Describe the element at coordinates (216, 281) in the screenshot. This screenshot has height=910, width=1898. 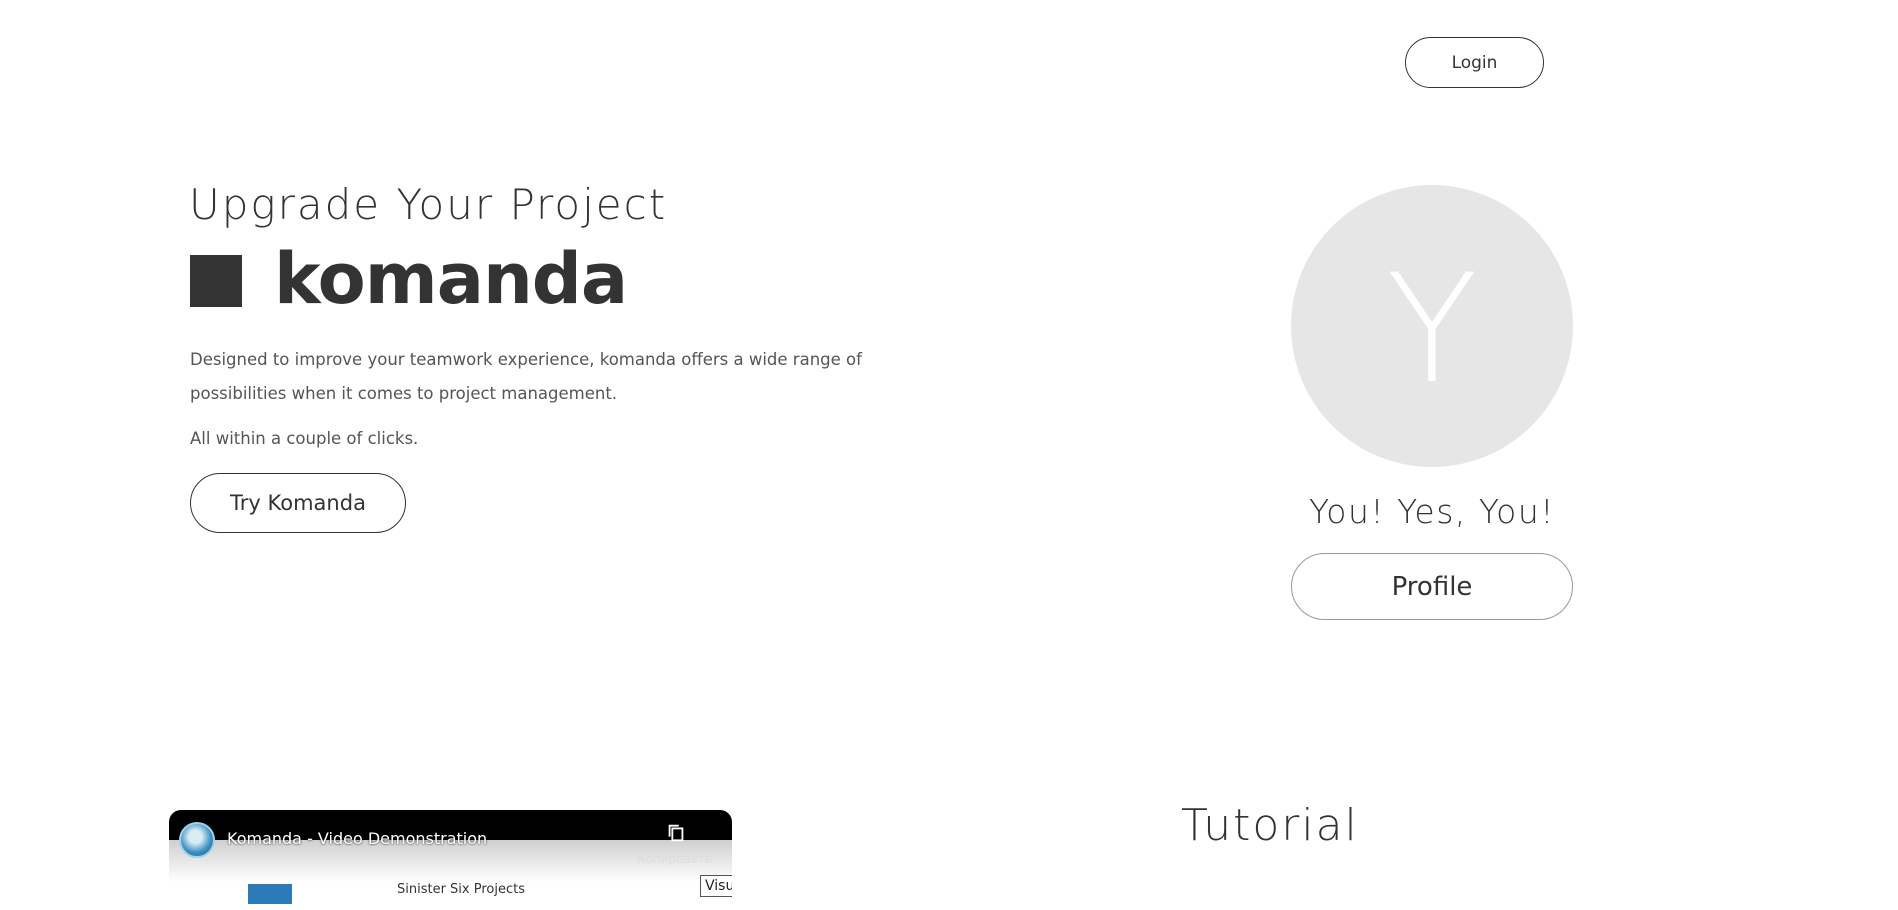
I see `logo-square-icon` at that location.